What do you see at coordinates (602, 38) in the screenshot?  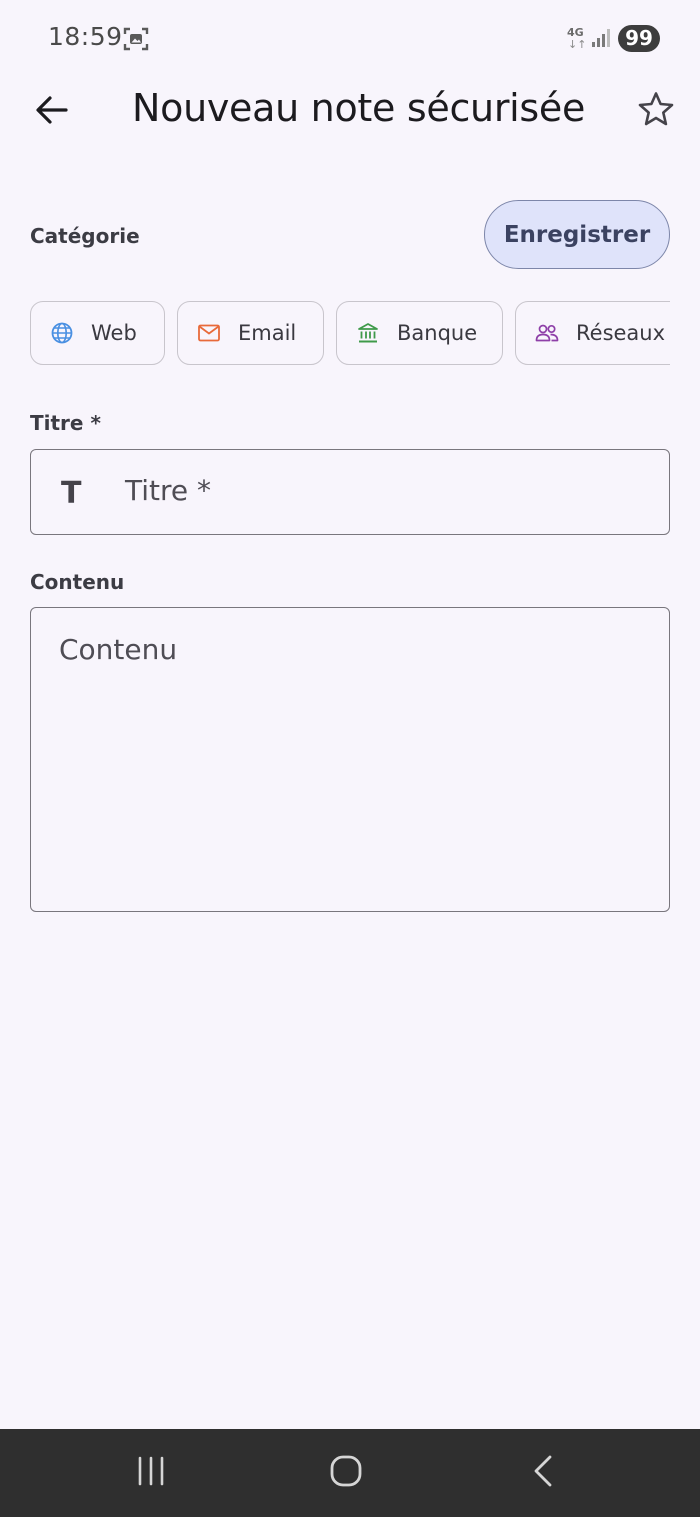 I see `signal-icon` at bounding box center [602, 38].